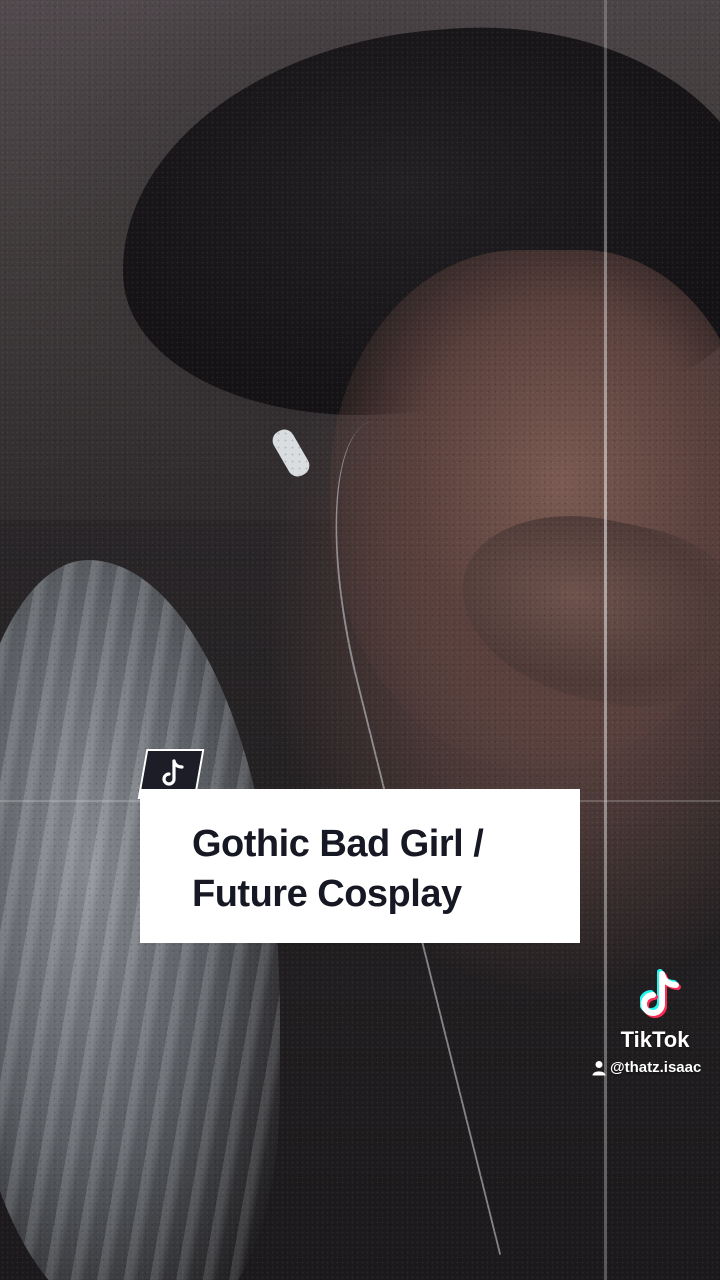  I want to click on person-icon, so click(599, 1067).